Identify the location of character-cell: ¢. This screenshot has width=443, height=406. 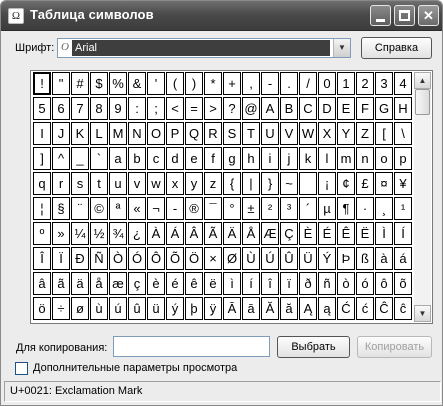
(346, 183).